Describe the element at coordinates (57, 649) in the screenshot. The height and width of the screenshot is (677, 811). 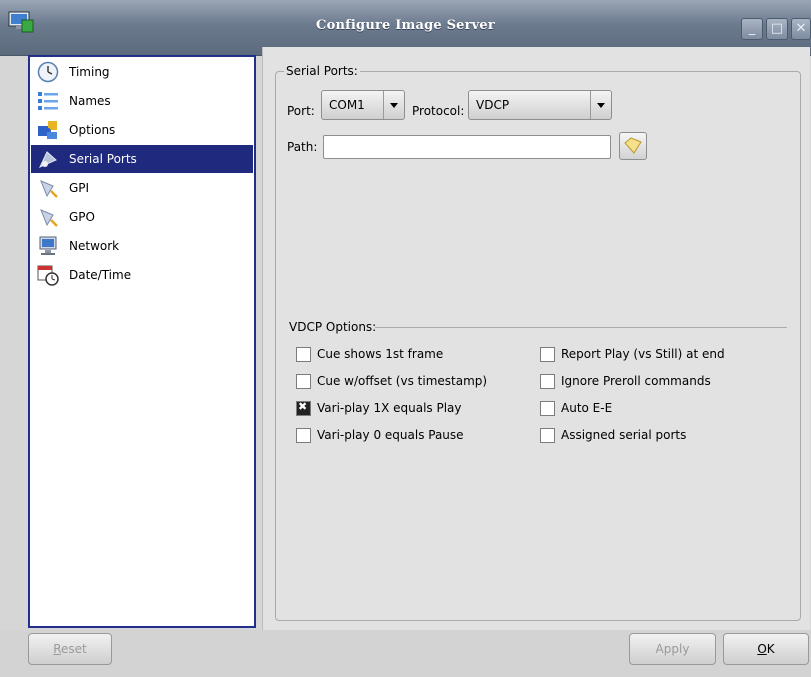
I see `reset-mnemonic: R` at that location.